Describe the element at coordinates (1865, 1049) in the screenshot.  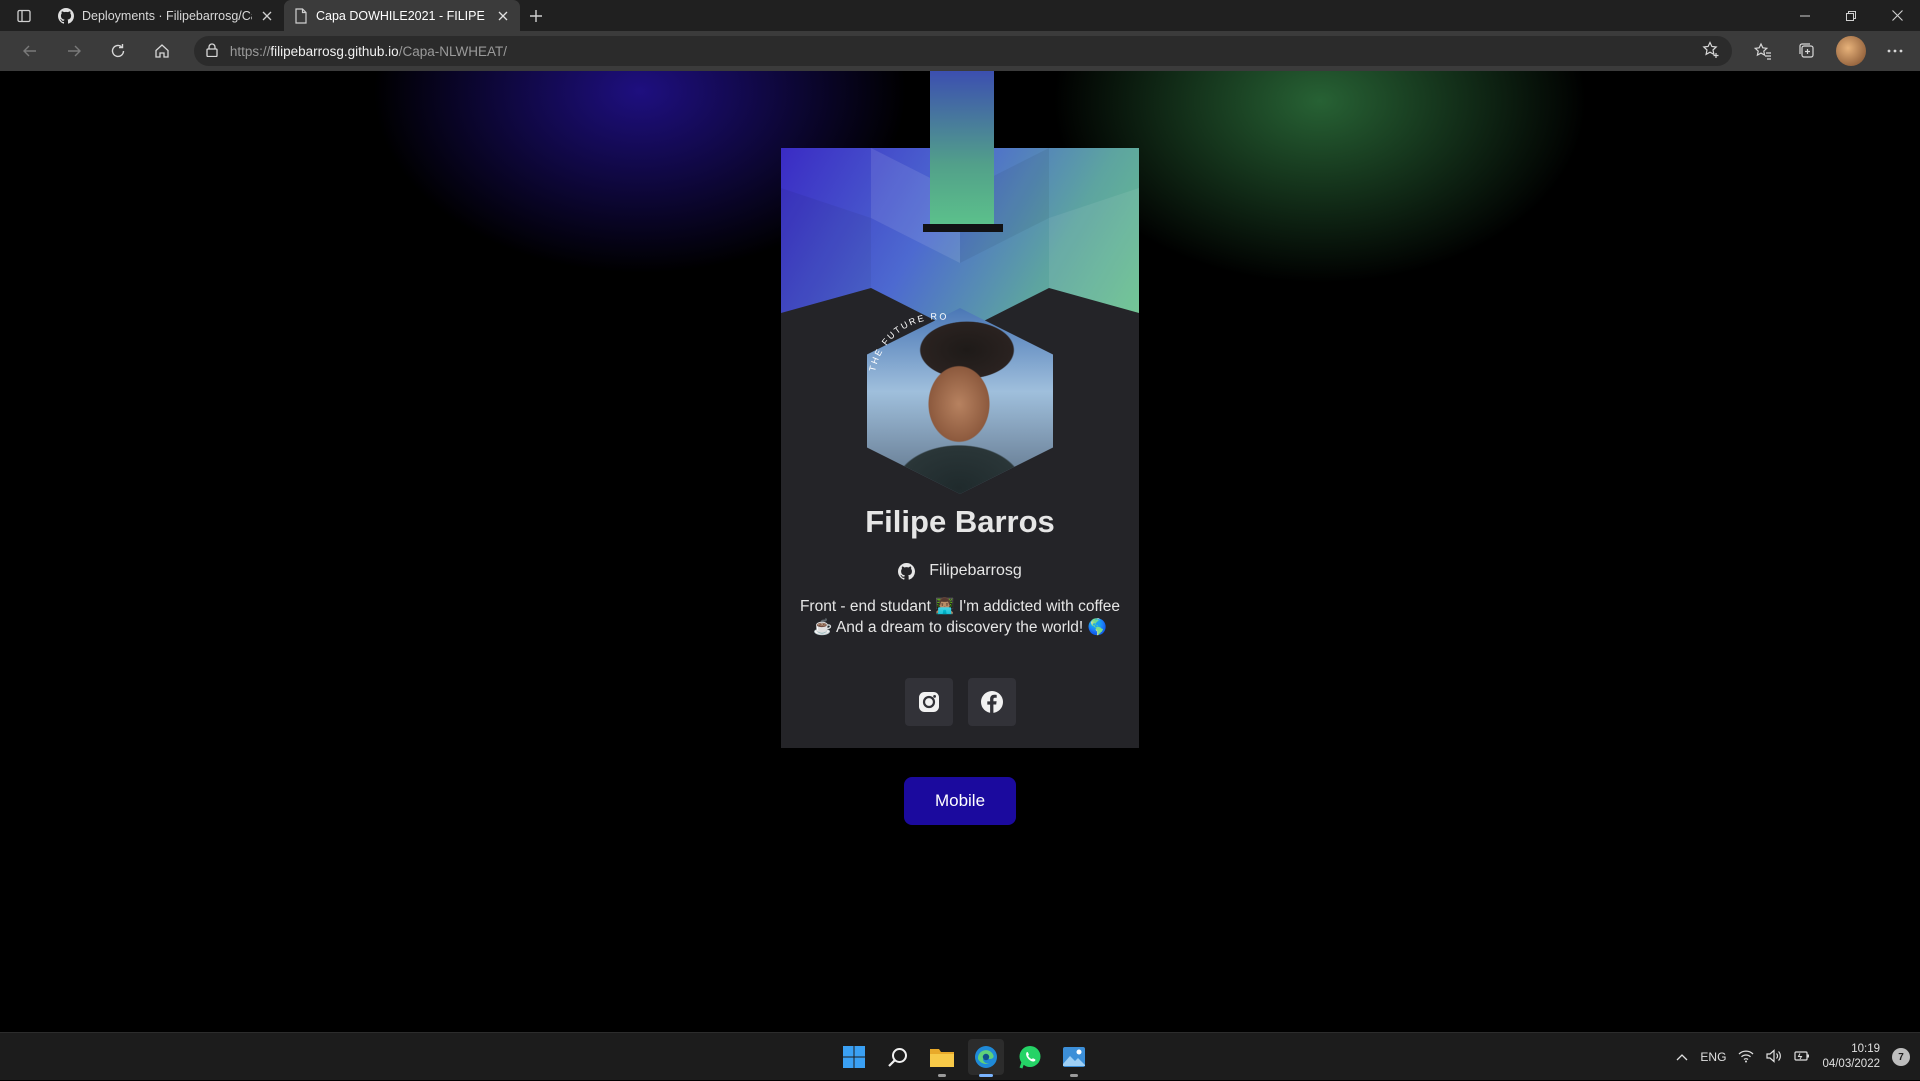
I see `clock-time: 10:19` at that location.